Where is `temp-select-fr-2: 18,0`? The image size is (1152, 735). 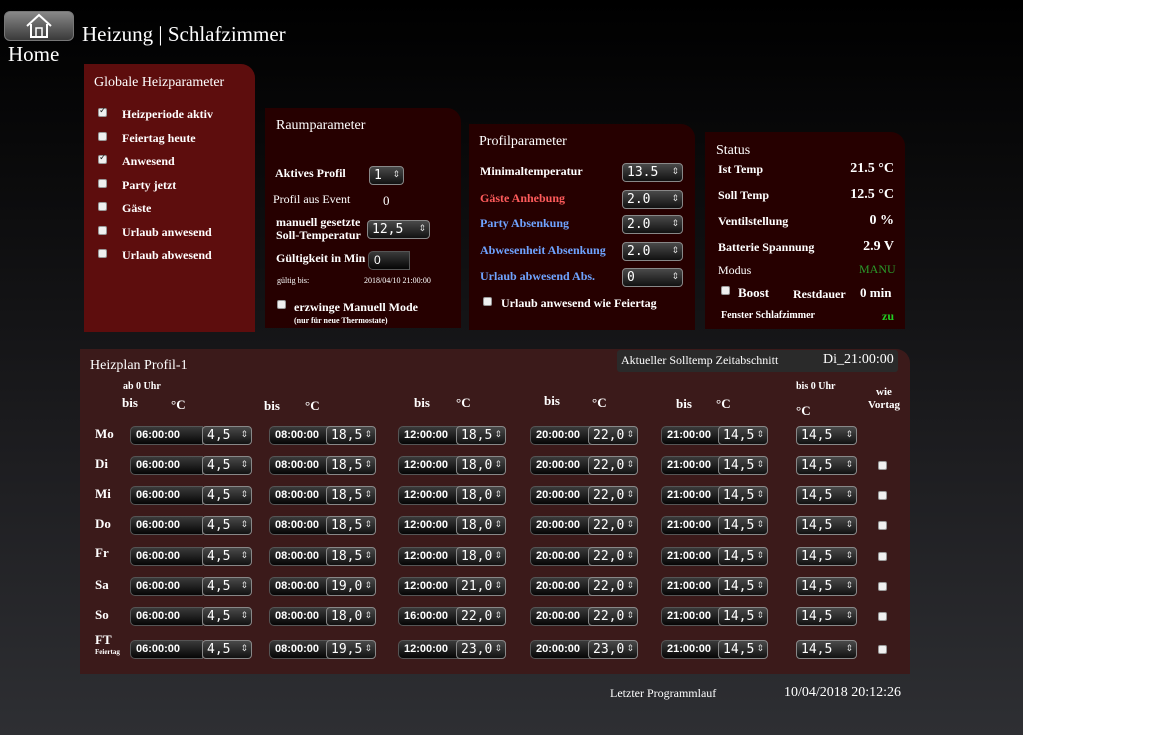 temp-select-fr-2: 18,0 is located at coordinates (481, 556).